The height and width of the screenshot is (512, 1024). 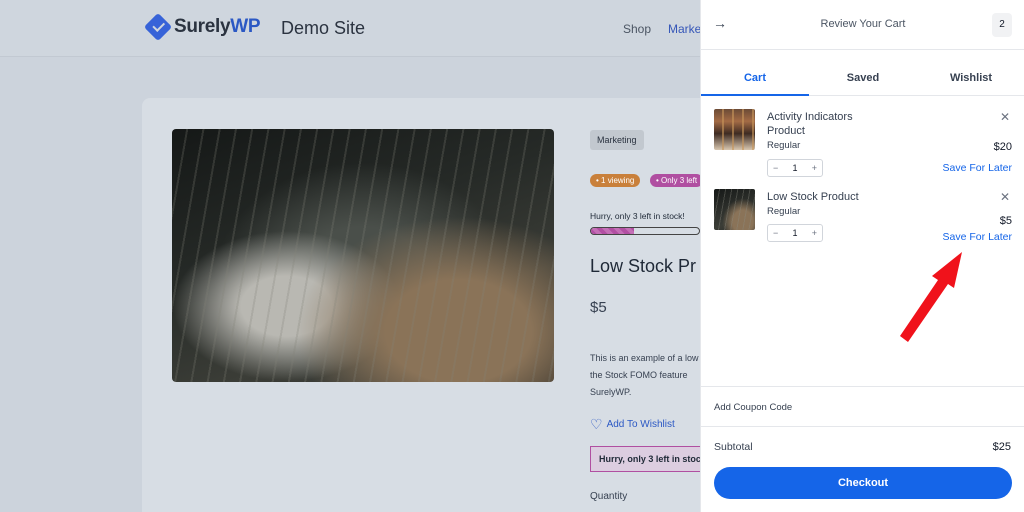 What do you see at coordinates (677, 180) in the screenshot?
I see `stock-badge: • Only 3 left` at bounding box center [677, 180].